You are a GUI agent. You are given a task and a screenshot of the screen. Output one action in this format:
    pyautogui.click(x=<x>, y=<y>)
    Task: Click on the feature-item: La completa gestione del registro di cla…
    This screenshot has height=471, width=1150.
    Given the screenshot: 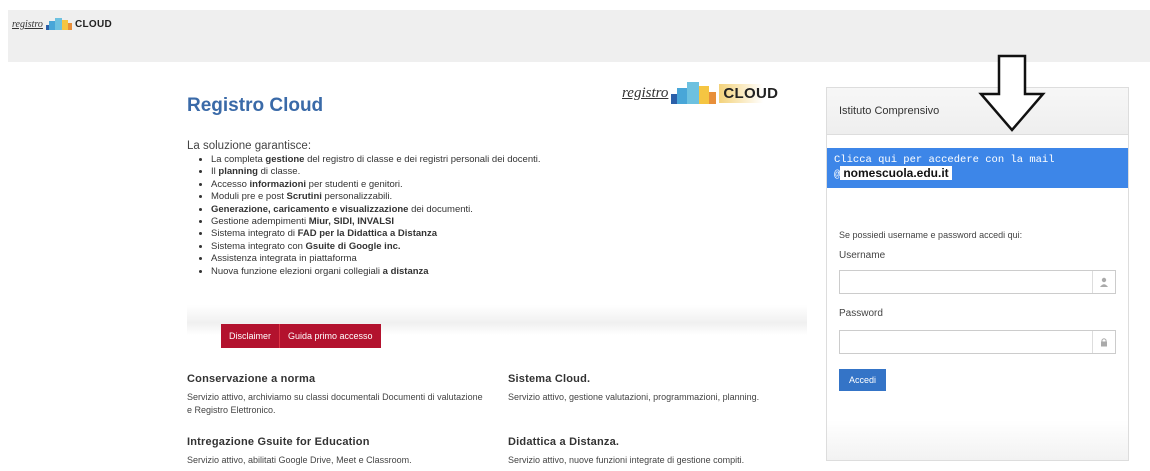 What is the action you would take?
    pyautogui.click(x=376, y=160)
    